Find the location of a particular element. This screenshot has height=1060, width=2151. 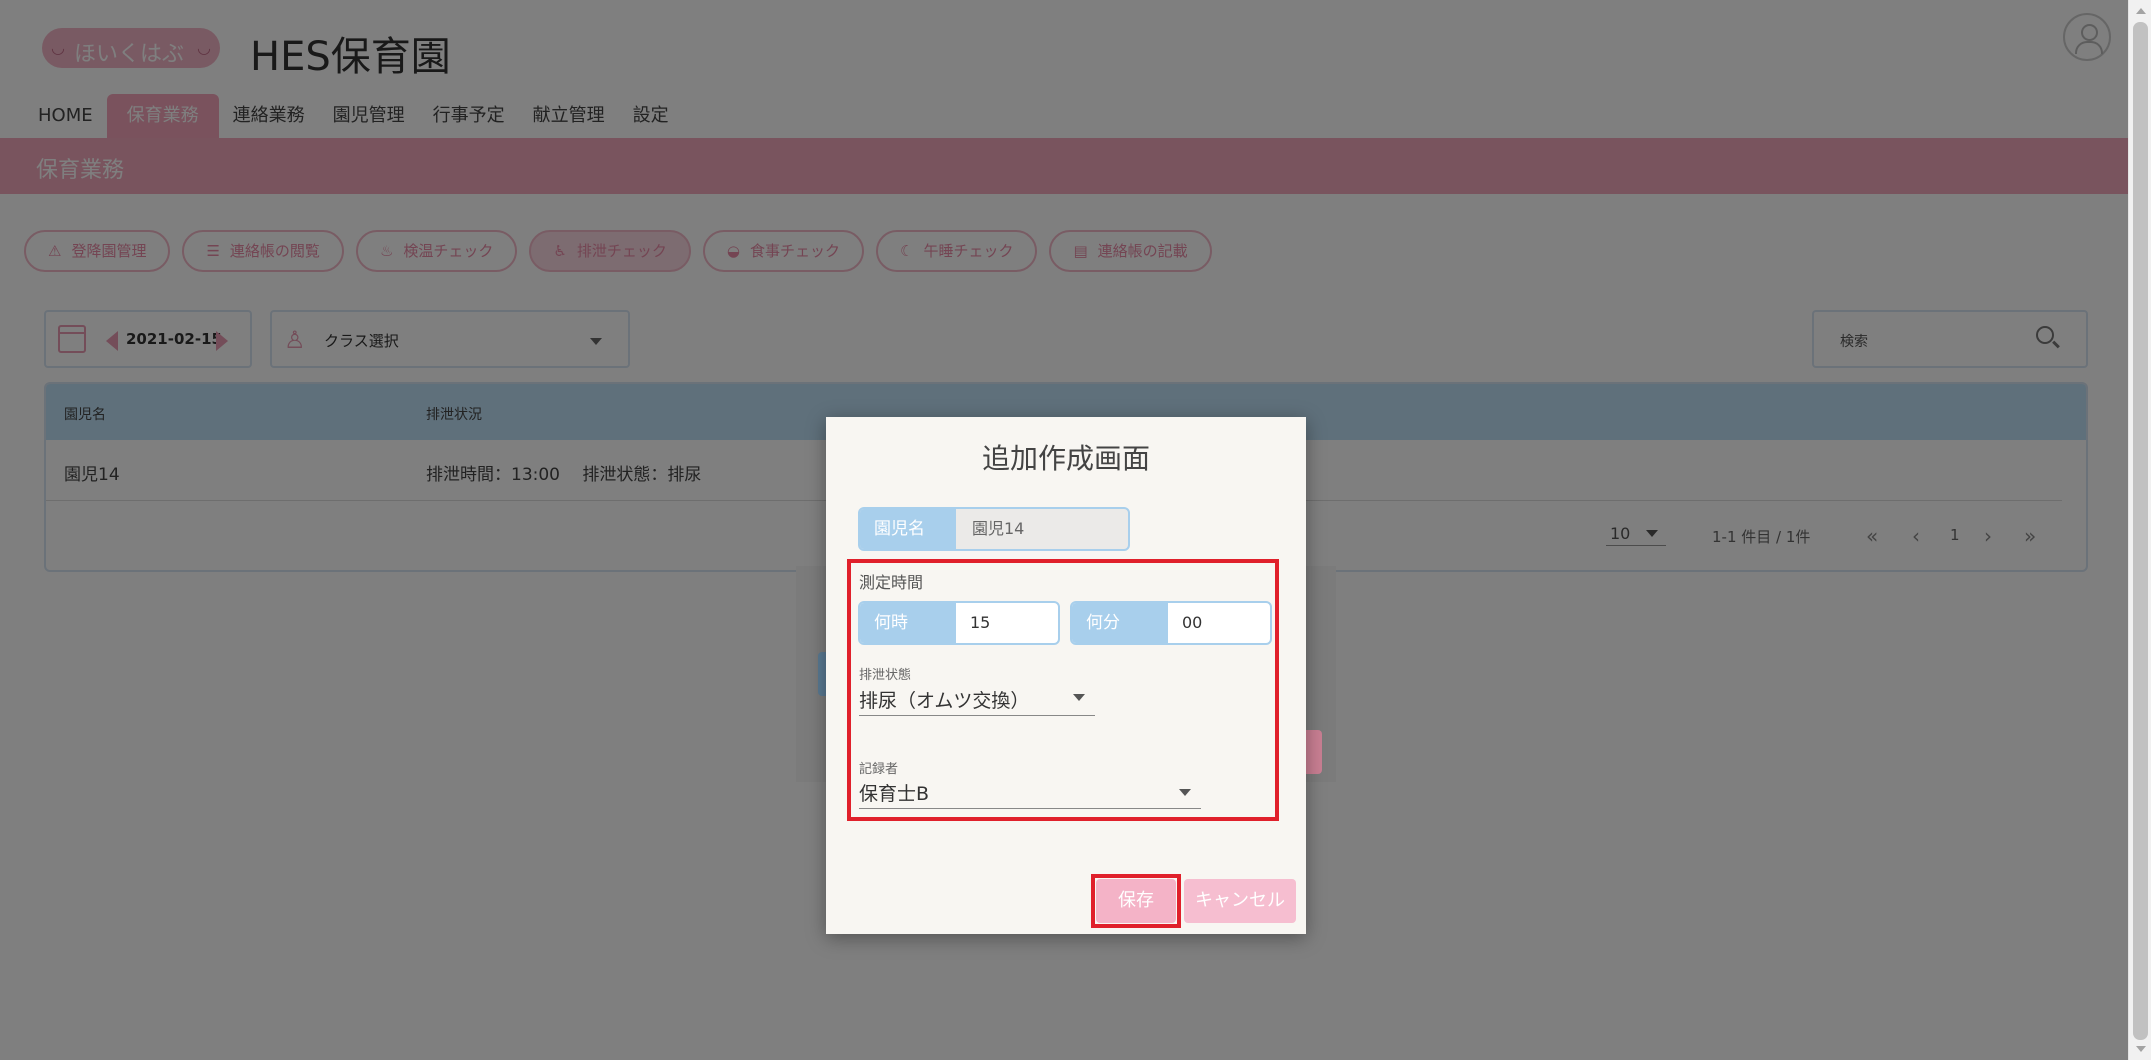

dialog-title: 追加作成画面 is located at coordinates (1065, 458).